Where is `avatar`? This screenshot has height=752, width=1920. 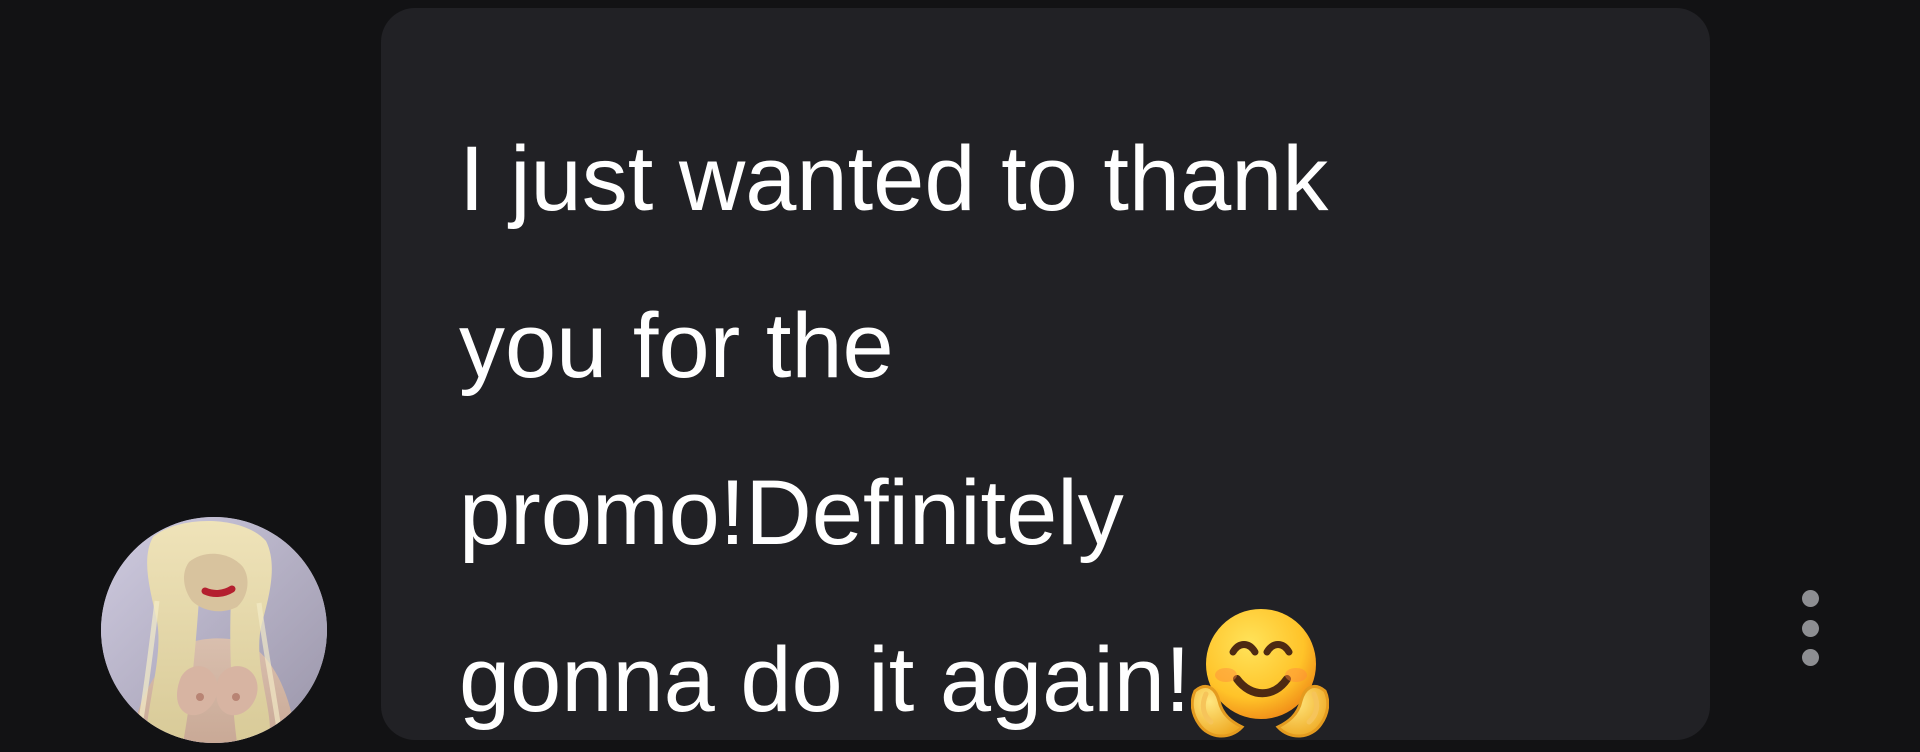 avatar is located at coordinates (214, 630).